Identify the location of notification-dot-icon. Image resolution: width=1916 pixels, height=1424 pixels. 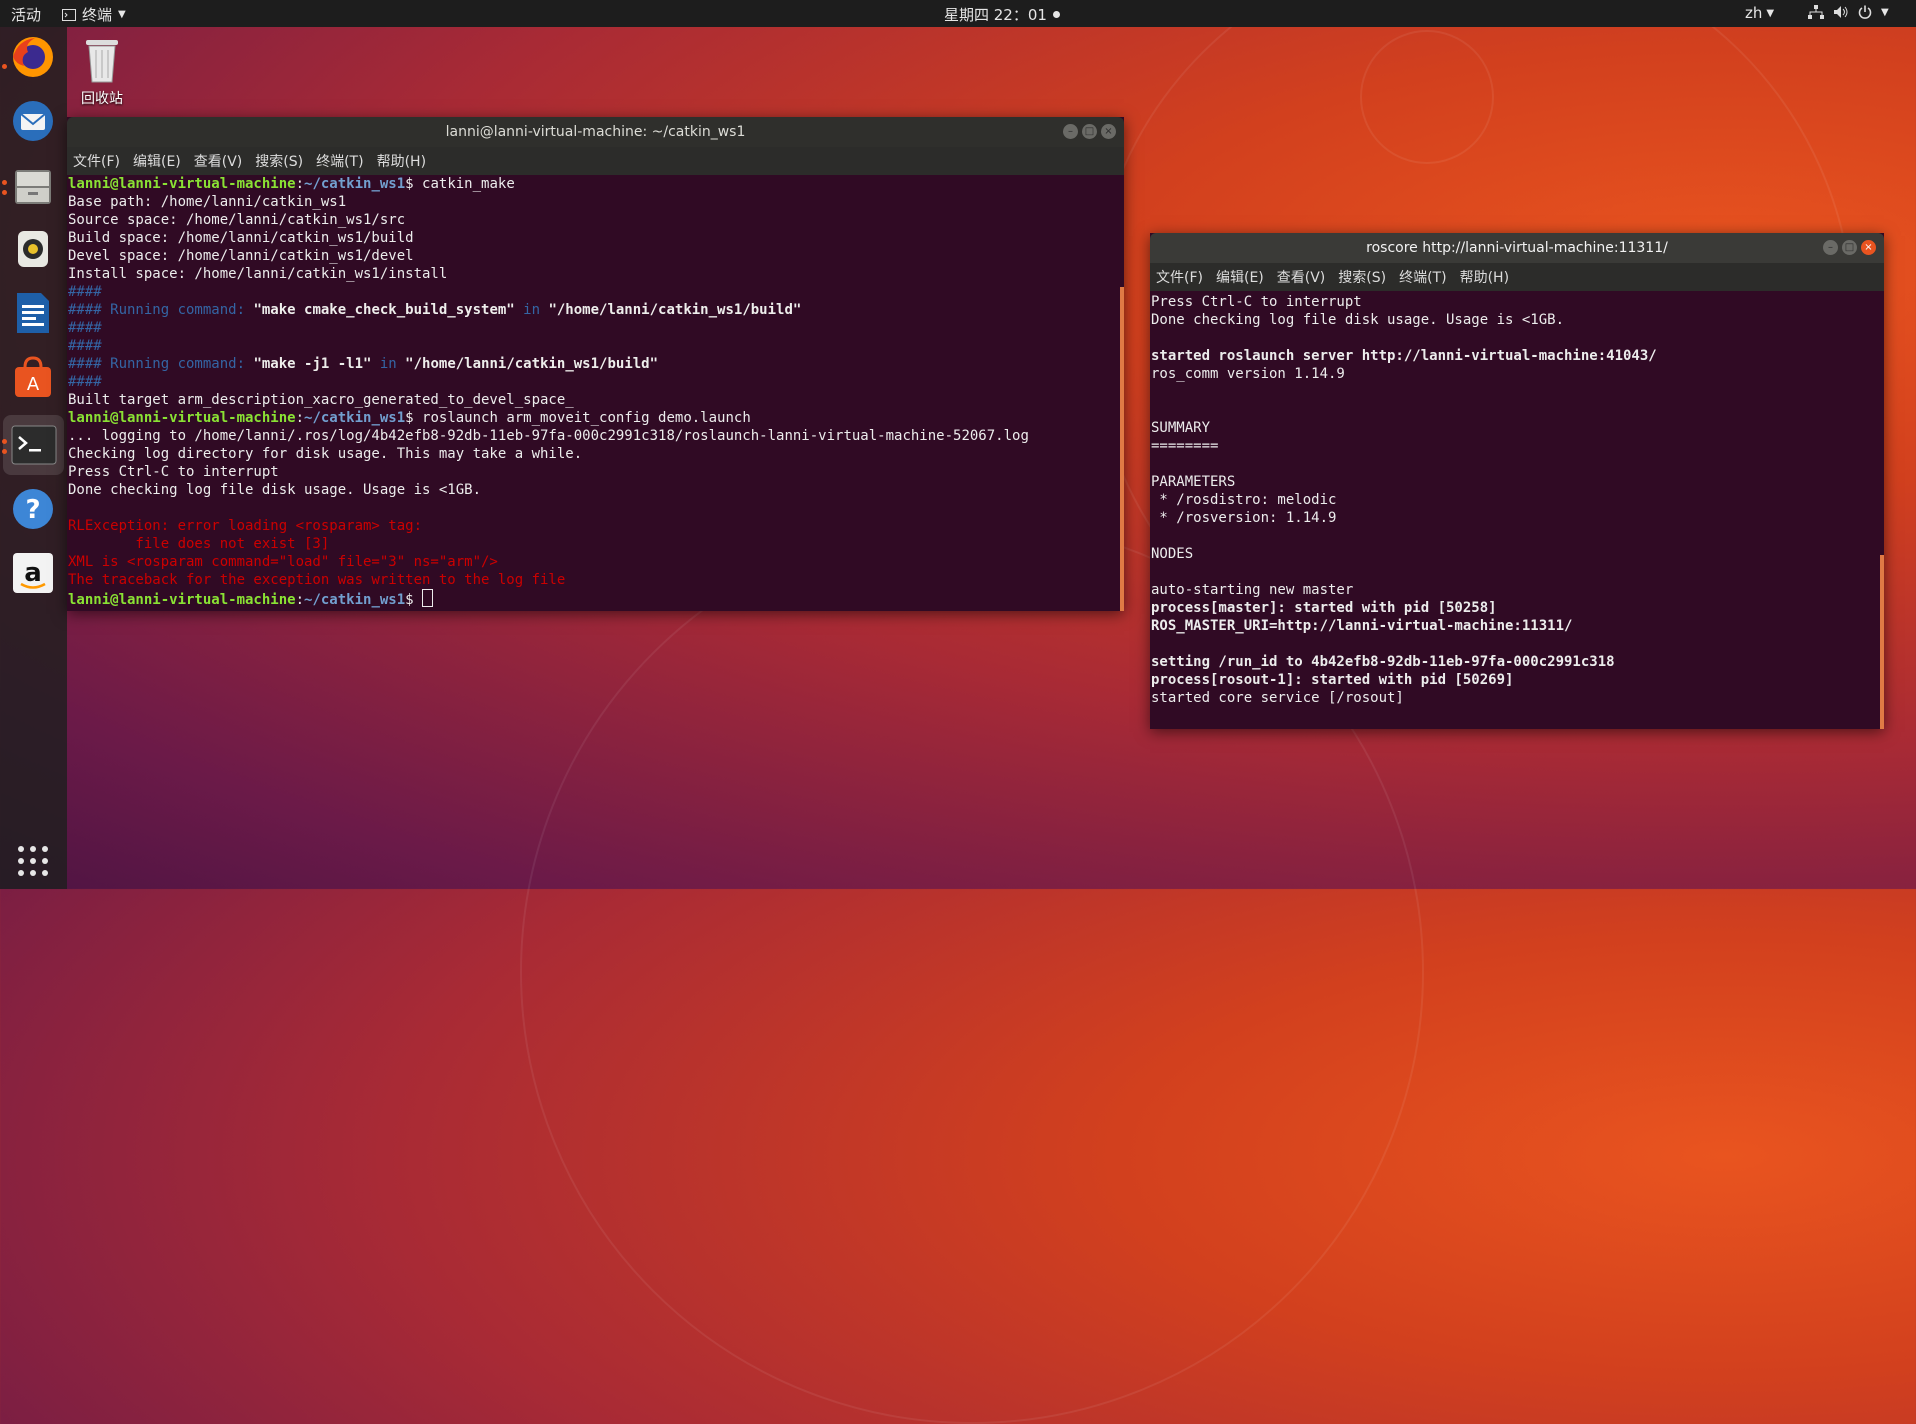
(1056, 14).